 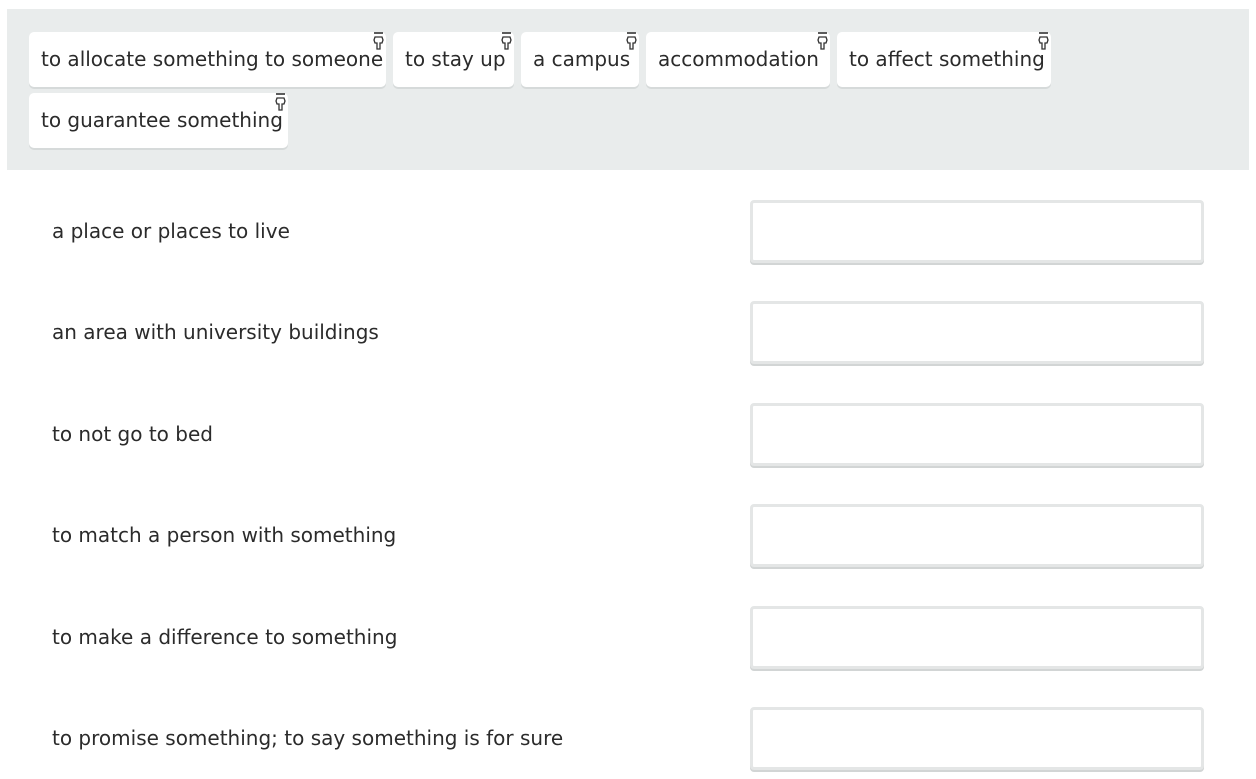 I want to click on chip-allocate: to allocate something to someone, so click(x=207, y=59).